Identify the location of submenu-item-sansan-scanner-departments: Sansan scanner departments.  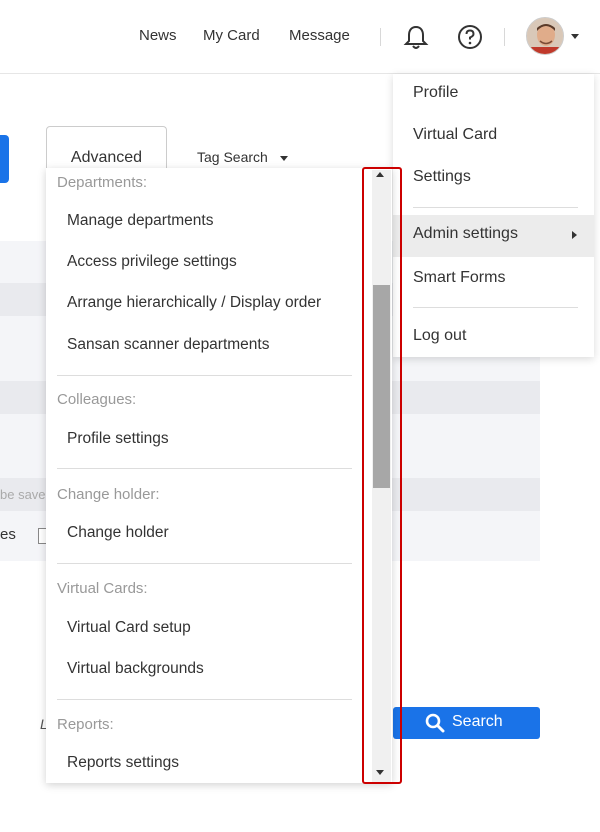
(206, 345).